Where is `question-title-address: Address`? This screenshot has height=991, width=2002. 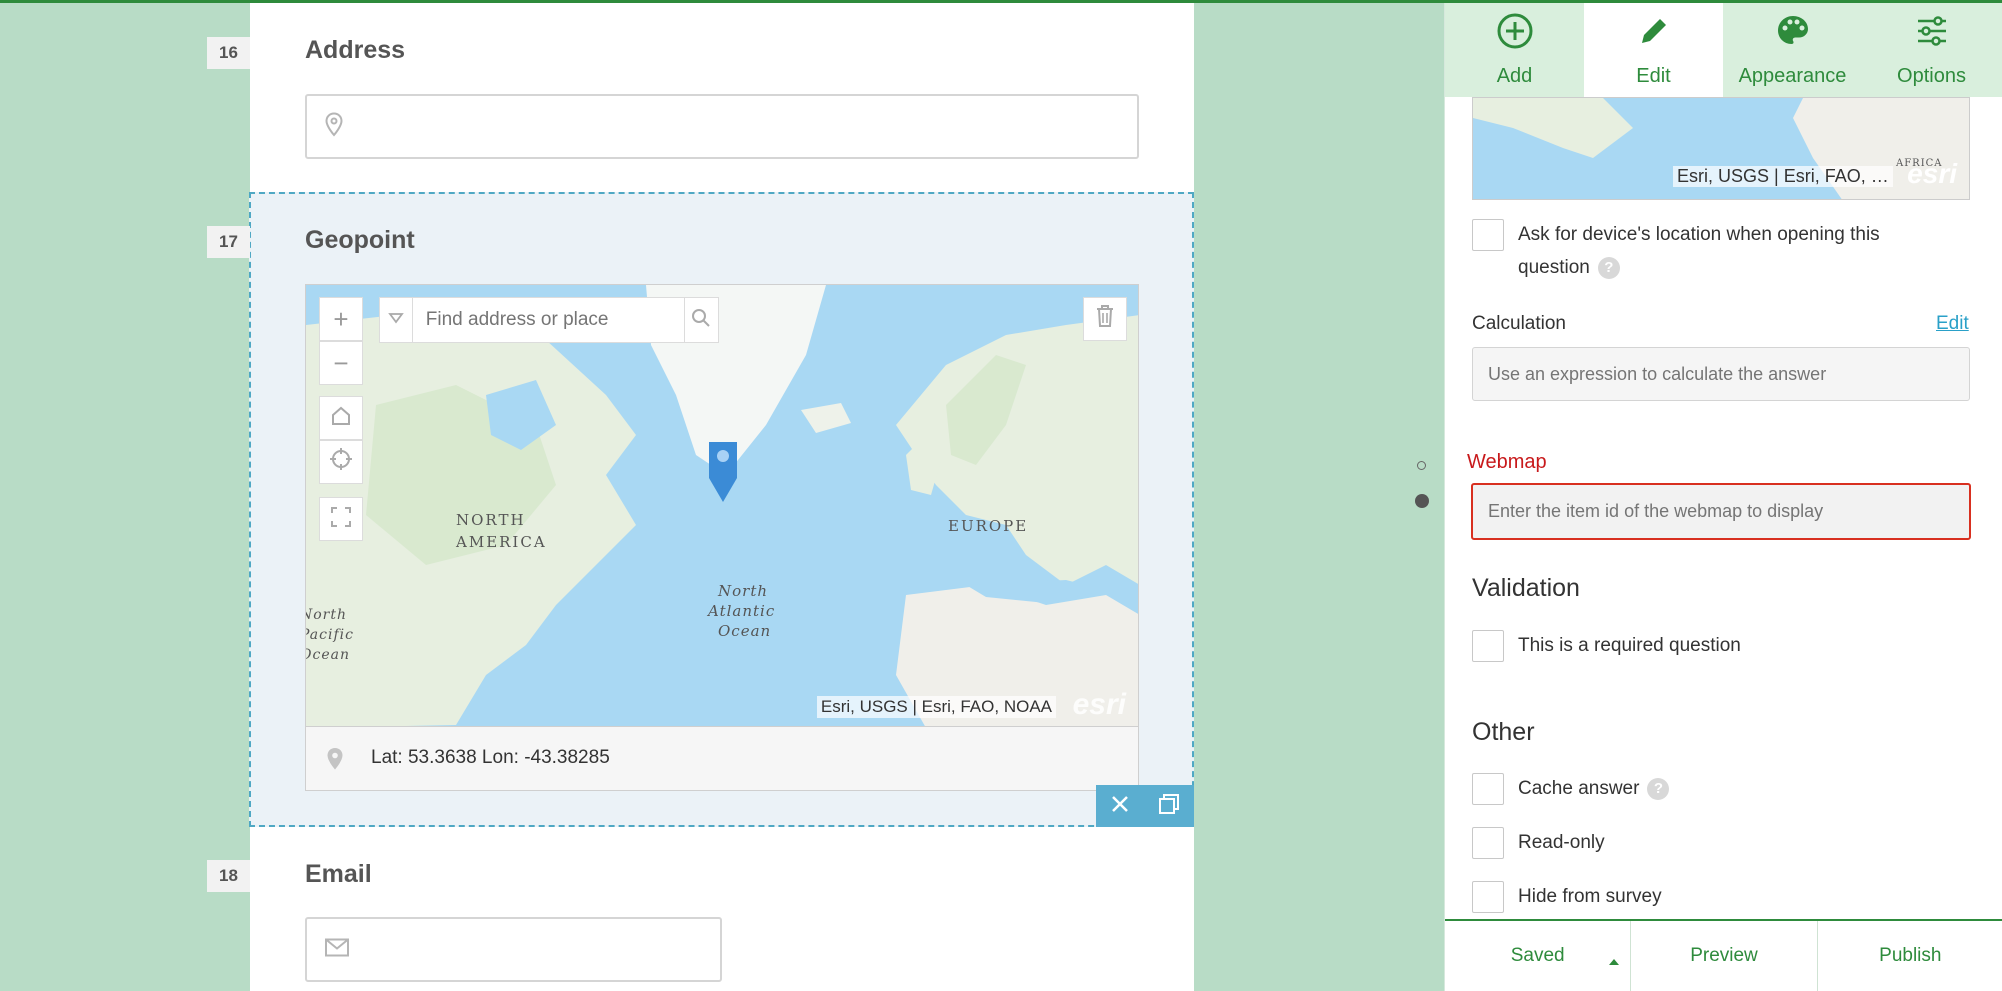
question-title-address: Address is located at coordinates (355, 50).